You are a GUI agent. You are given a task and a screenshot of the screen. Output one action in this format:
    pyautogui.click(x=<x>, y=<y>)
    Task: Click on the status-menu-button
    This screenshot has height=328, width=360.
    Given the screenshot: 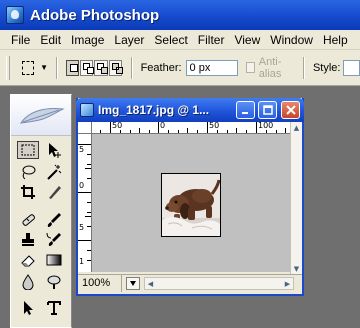 What is the action you would take?
    pyautogui.click(x=133, y=283)
    